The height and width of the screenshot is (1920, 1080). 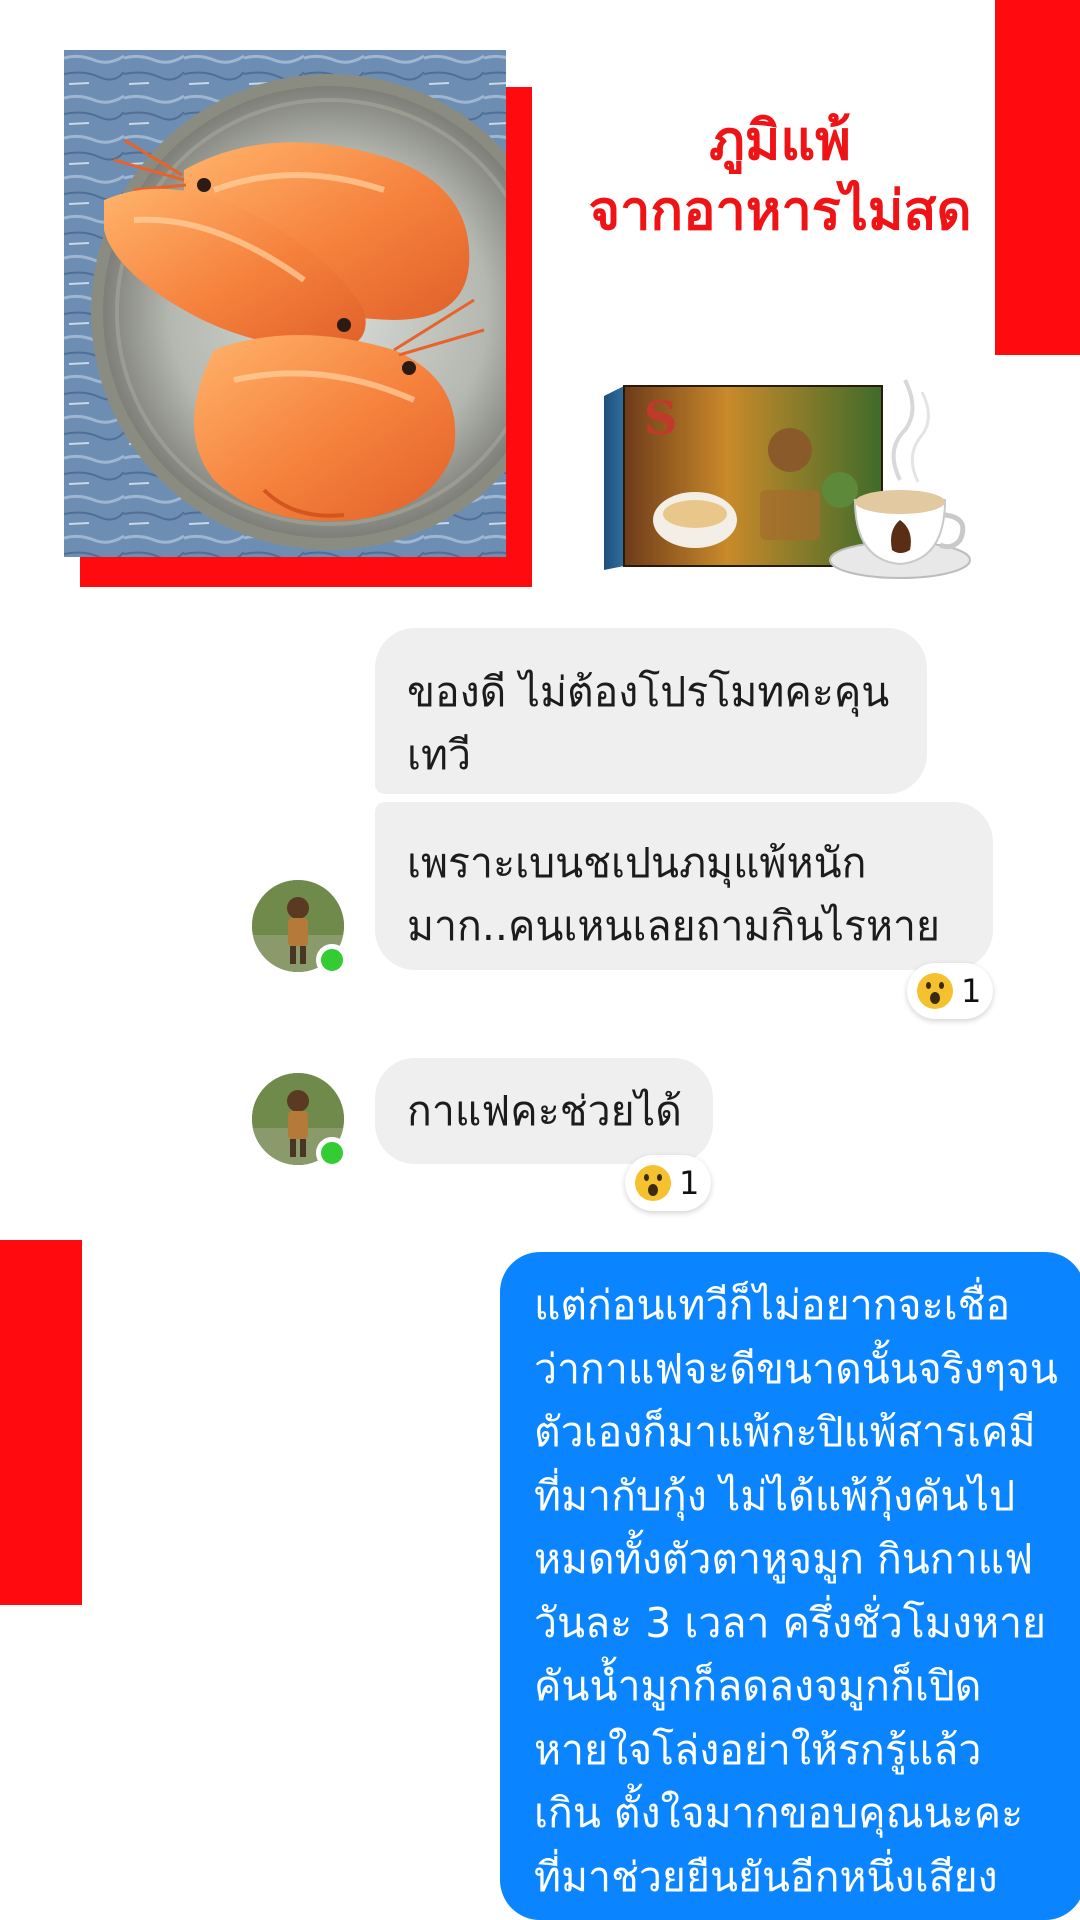 What do you see at coordinates (637, 863) in the screenshot?
I see `message-text-line: เพราะเบนชเปนภมุแพ้หนัก` at bounding box center [637, 863].